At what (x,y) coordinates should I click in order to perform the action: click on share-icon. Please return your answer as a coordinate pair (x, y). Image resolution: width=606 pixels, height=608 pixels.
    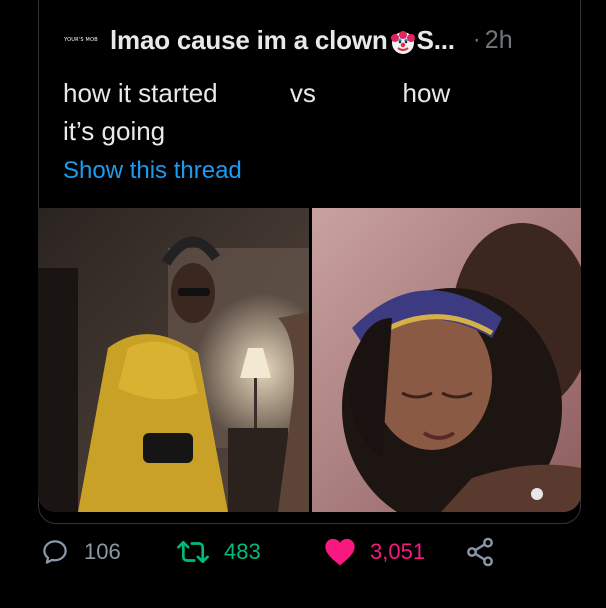
    Looking at the image, I should click on (480, 552).